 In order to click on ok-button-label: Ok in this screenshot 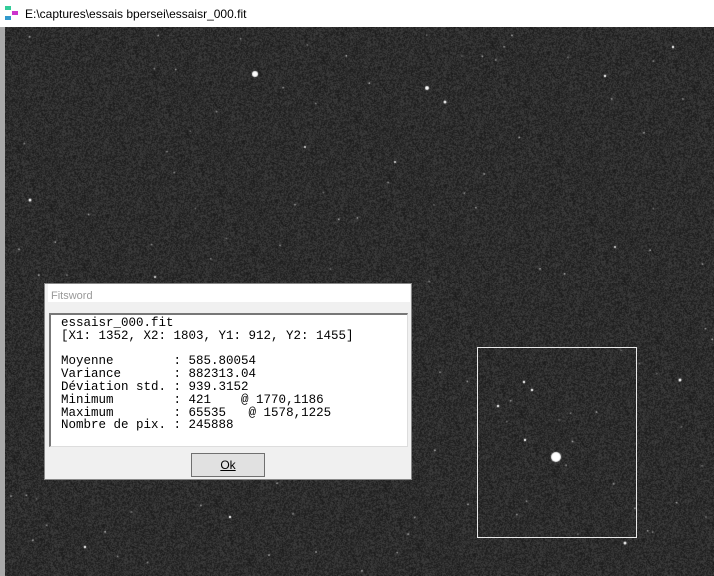, I will do `click(228, 465)`.